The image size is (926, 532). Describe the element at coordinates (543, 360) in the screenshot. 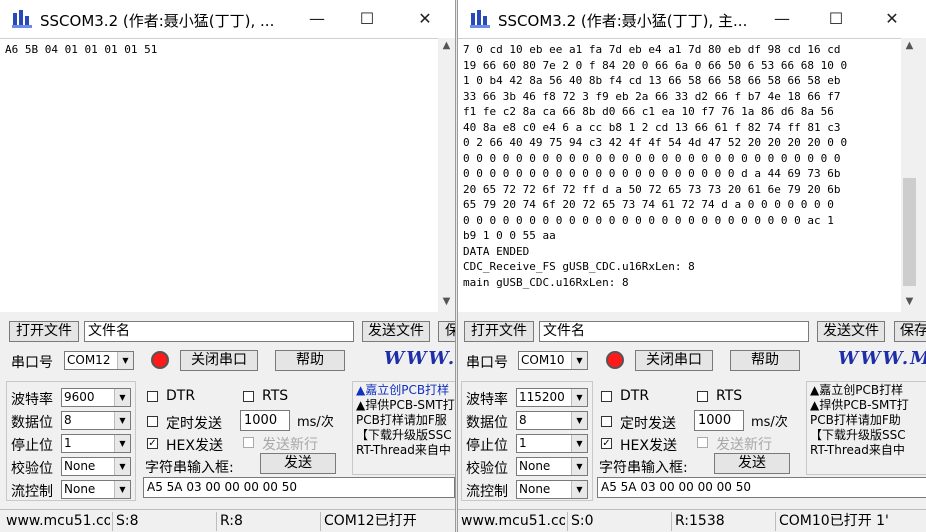

I see `port-value: COM10` at that location.